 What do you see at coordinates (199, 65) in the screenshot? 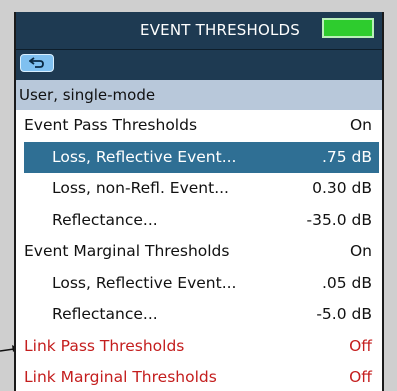
I see `toolbar` at bounding box center [199, 65].